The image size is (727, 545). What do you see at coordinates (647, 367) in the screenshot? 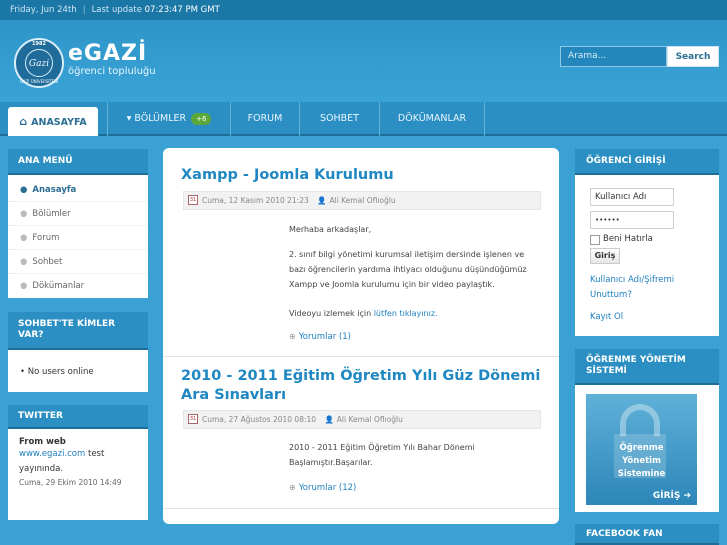
I see `lms-title: ÖĞRENME YÖNETİM SİSTEMİ` at bounding box center [647, 367].